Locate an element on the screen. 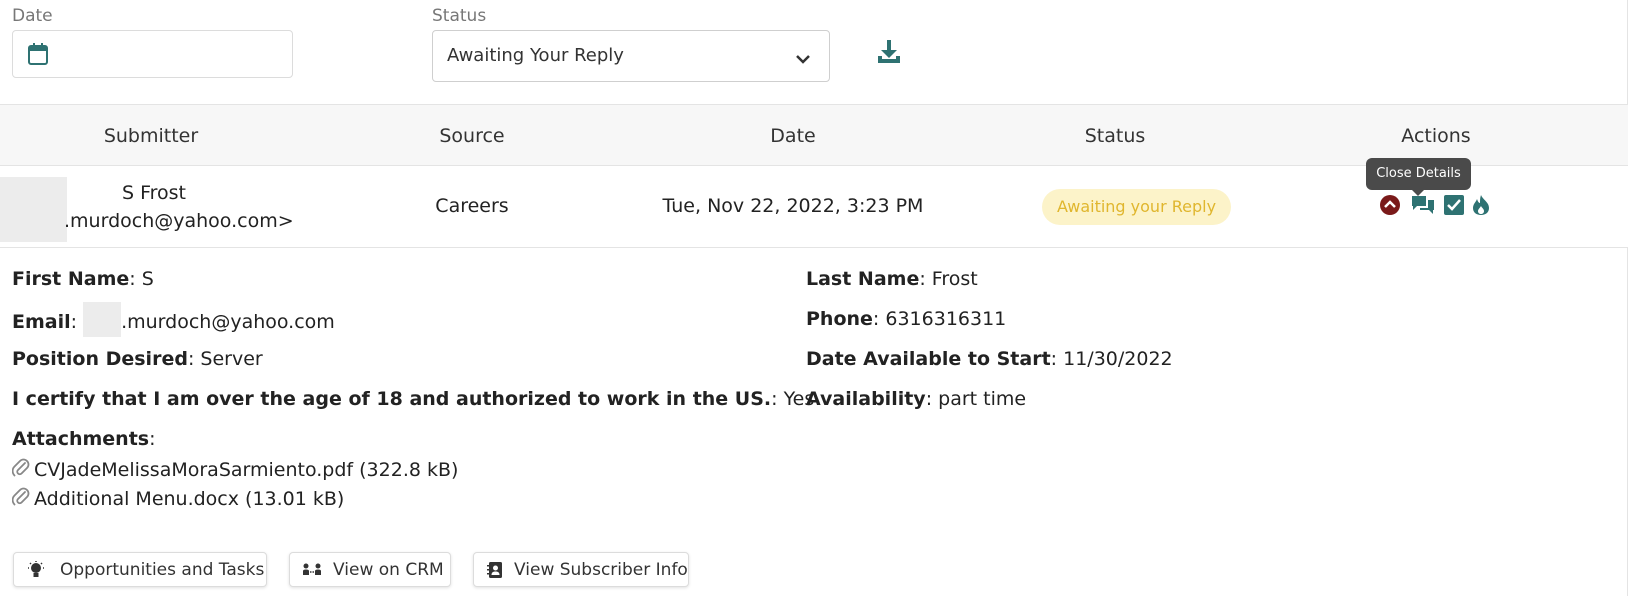 The width and height of the screenshot is (1630, 596). date-available-label: Date Available to Start is located at coordinates (928, 359).